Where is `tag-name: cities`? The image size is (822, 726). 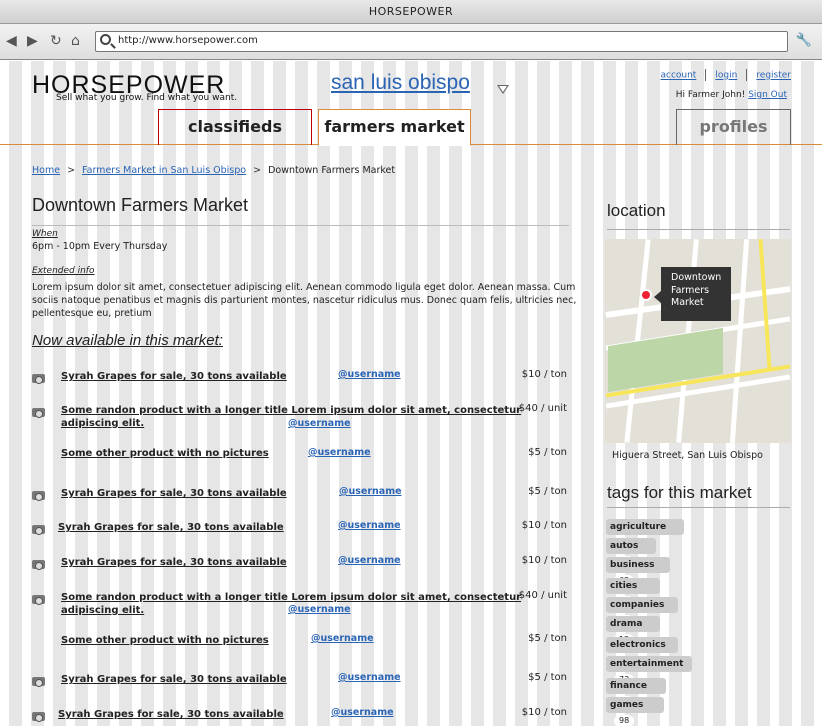 tag-name: cities is located at coordinates (624, 586).